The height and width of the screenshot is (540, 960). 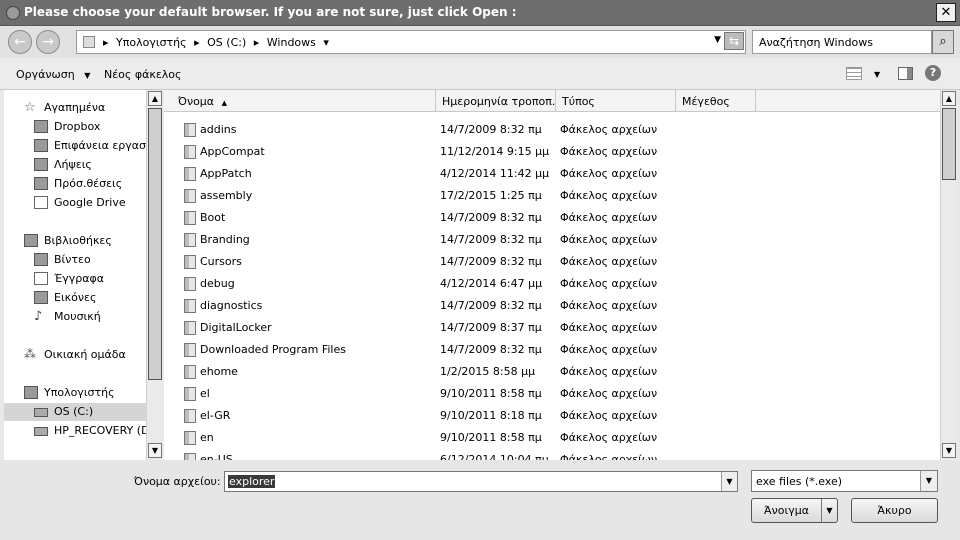 I want to click on file-name: en-US, so click(x=216, y=456).